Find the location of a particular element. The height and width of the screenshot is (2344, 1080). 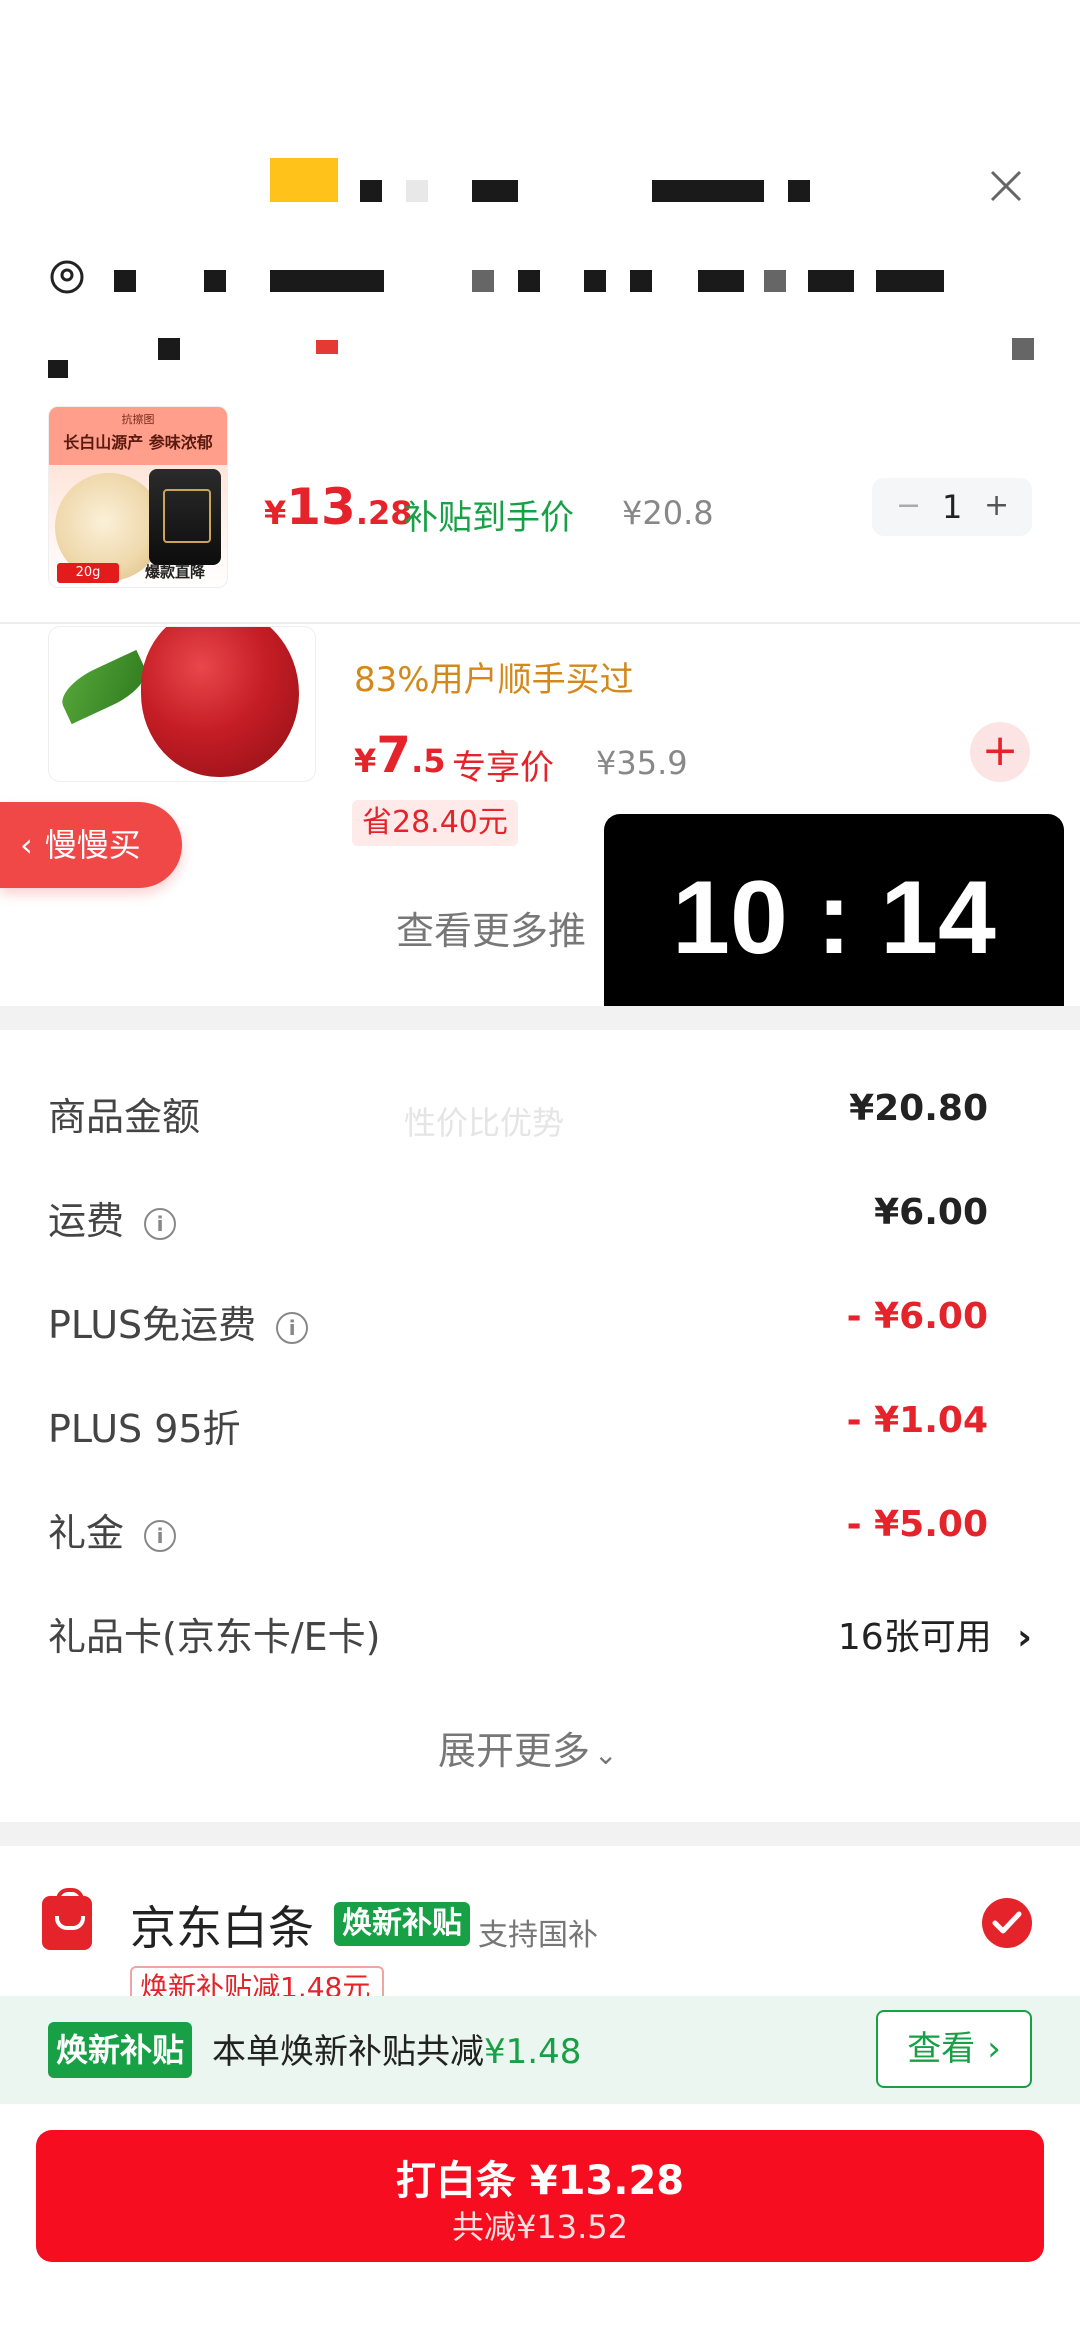

thumb-brand: 抗擦图 is located at coordinates (138, 419).